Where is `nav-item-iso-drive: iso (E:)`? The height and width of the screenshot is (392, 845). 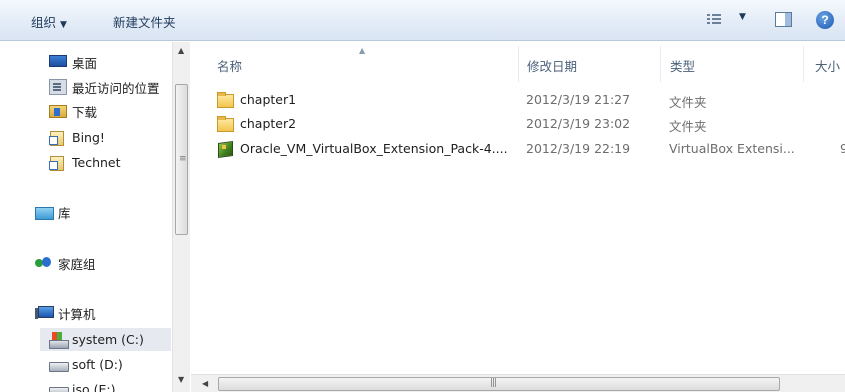 nav-item-iso-drive: iso (E:) is located at coordinates (82, 385).